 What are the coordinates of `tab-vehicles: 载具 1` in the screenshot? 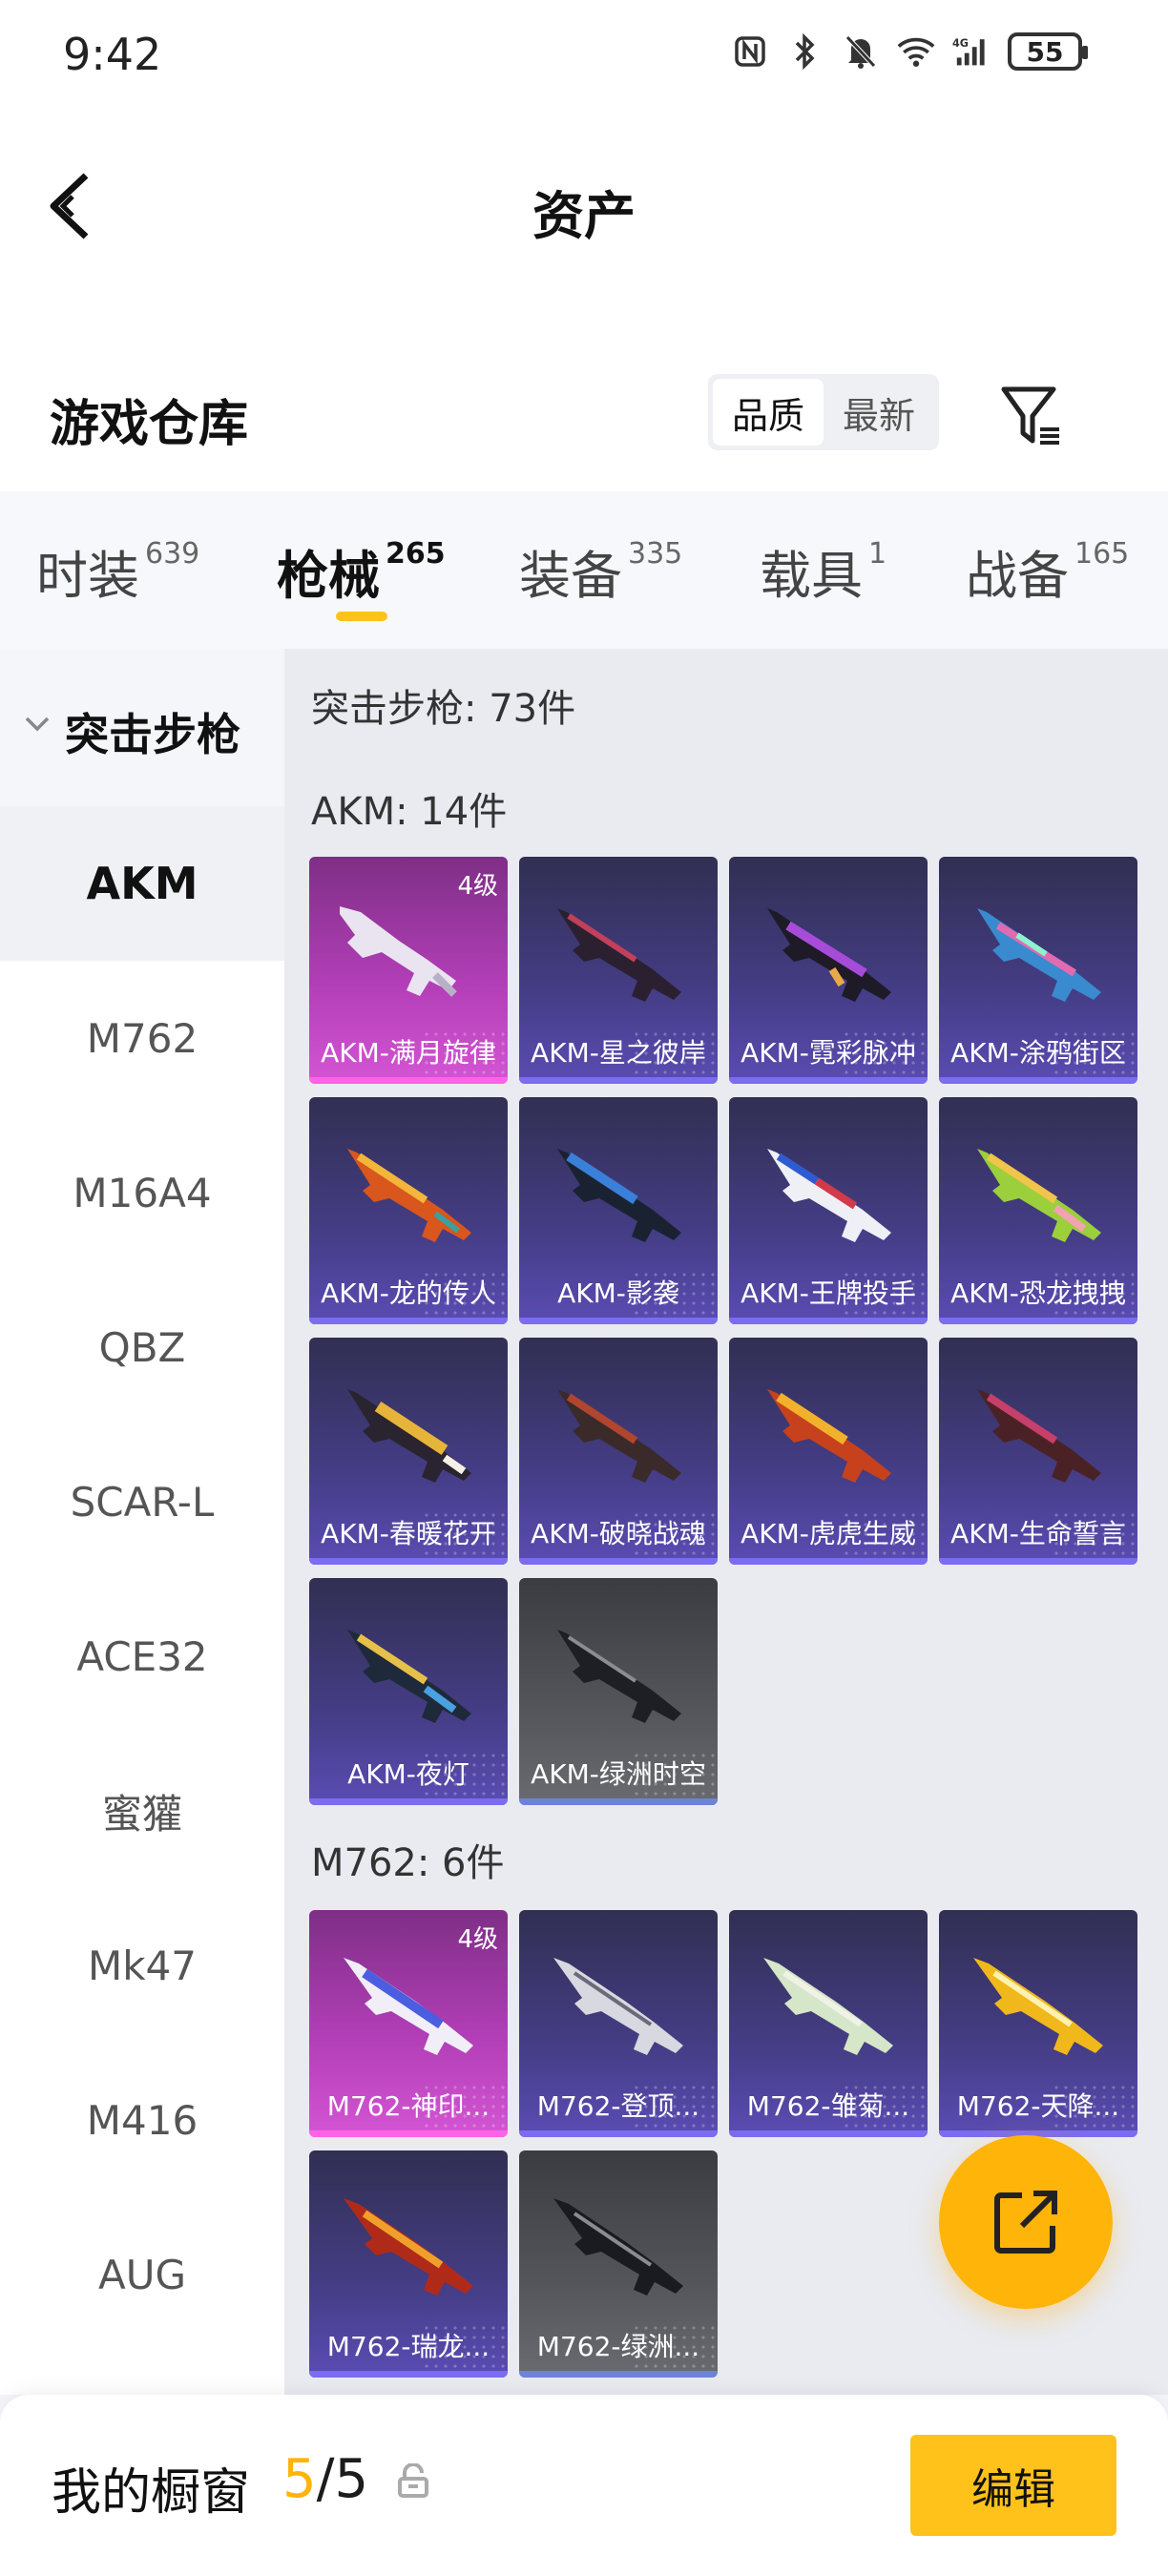 It's located at (823, 571).